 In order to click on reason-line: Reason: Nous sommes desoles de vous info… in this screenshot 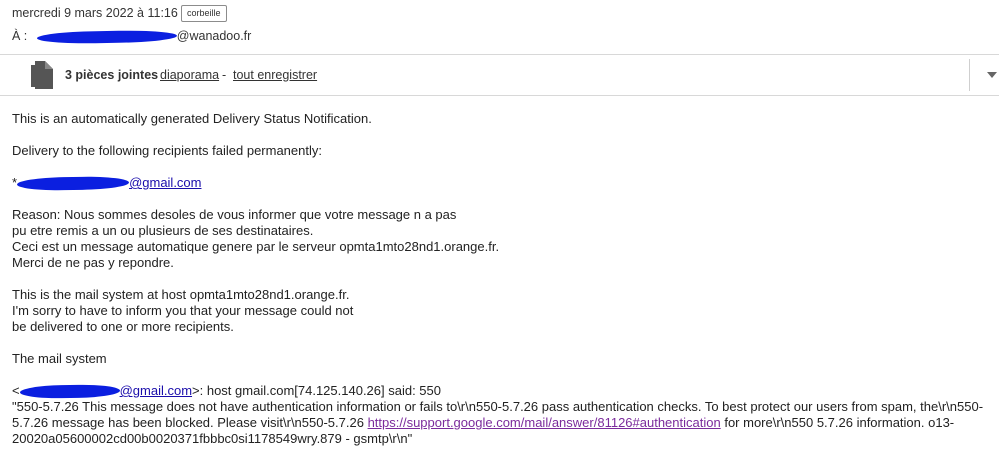, I will do `click(234, 214)`.